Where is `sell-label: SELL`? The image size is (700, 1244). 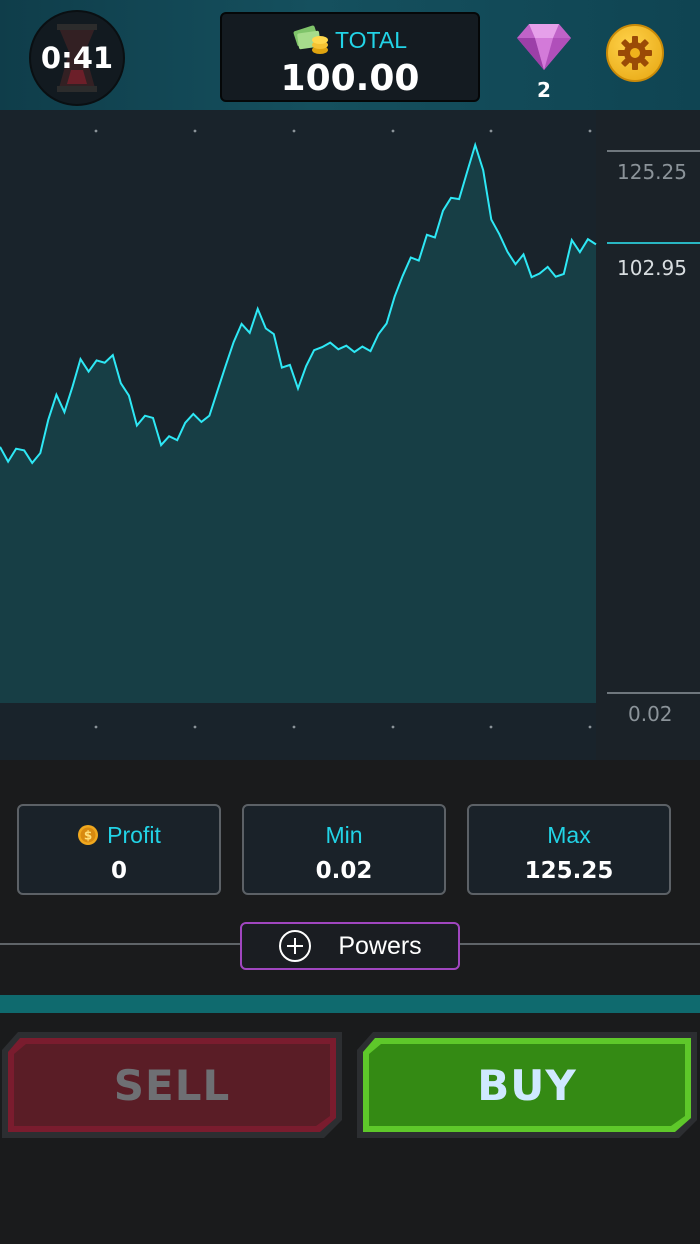
sell-label: SELL is located at coordinates (172, 1085).